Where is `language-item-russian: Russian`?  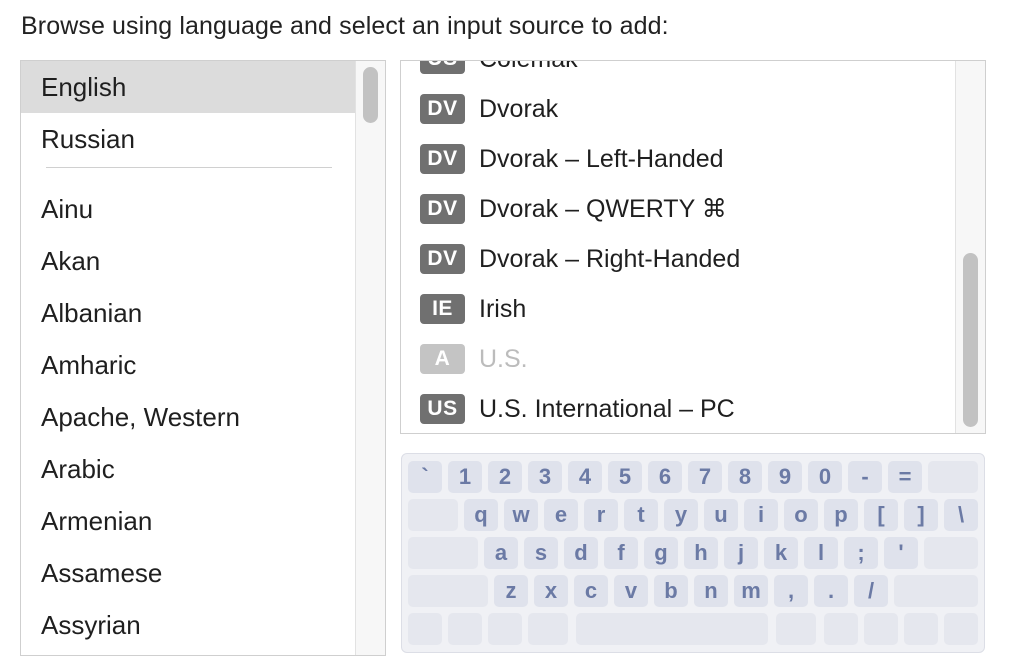
language-item-russian: Russian is located at coordinates (188, 139).